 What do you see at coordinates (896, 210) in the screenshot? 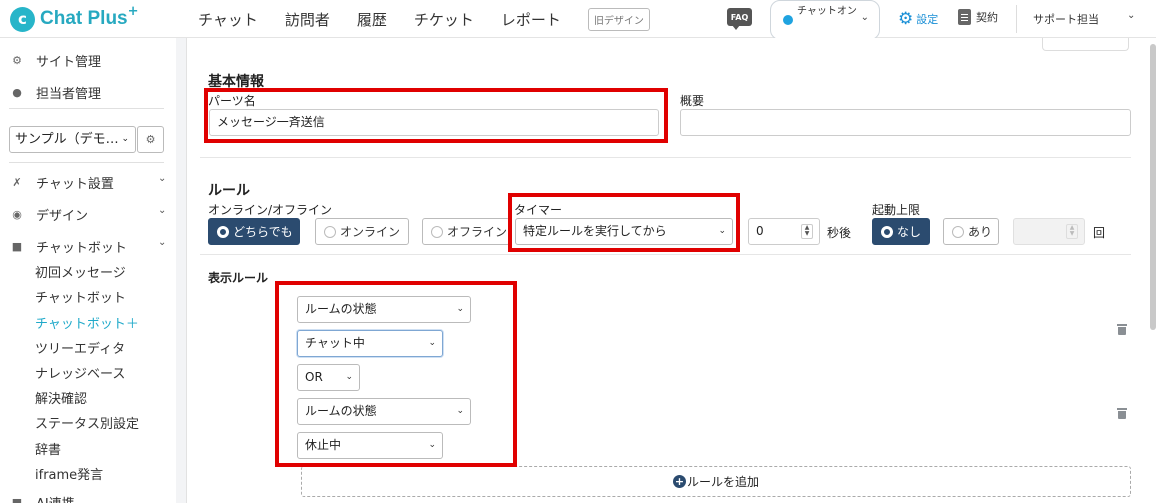
I see `limit-label: 起動上限` at bounding box center [896, 210].